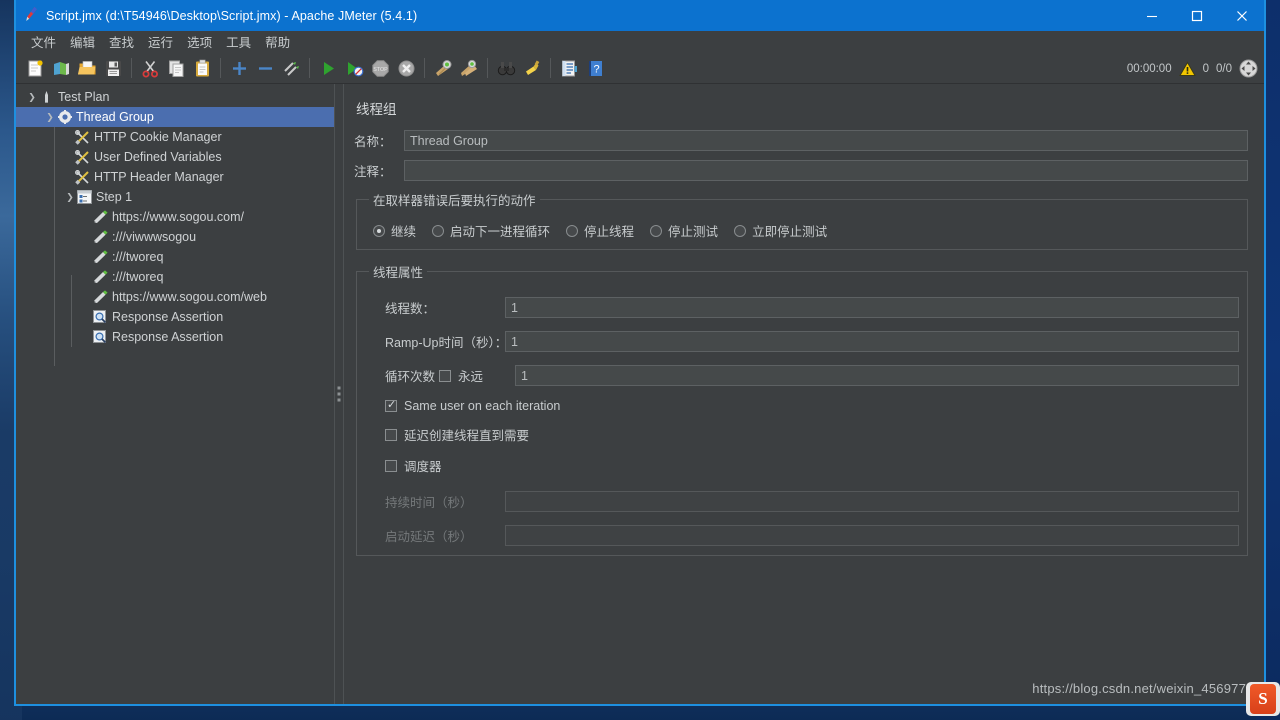  Describe the element at coordinates (600, 230) in the screenshot. I see `radio-stop-thread: 停止线程` at that location.